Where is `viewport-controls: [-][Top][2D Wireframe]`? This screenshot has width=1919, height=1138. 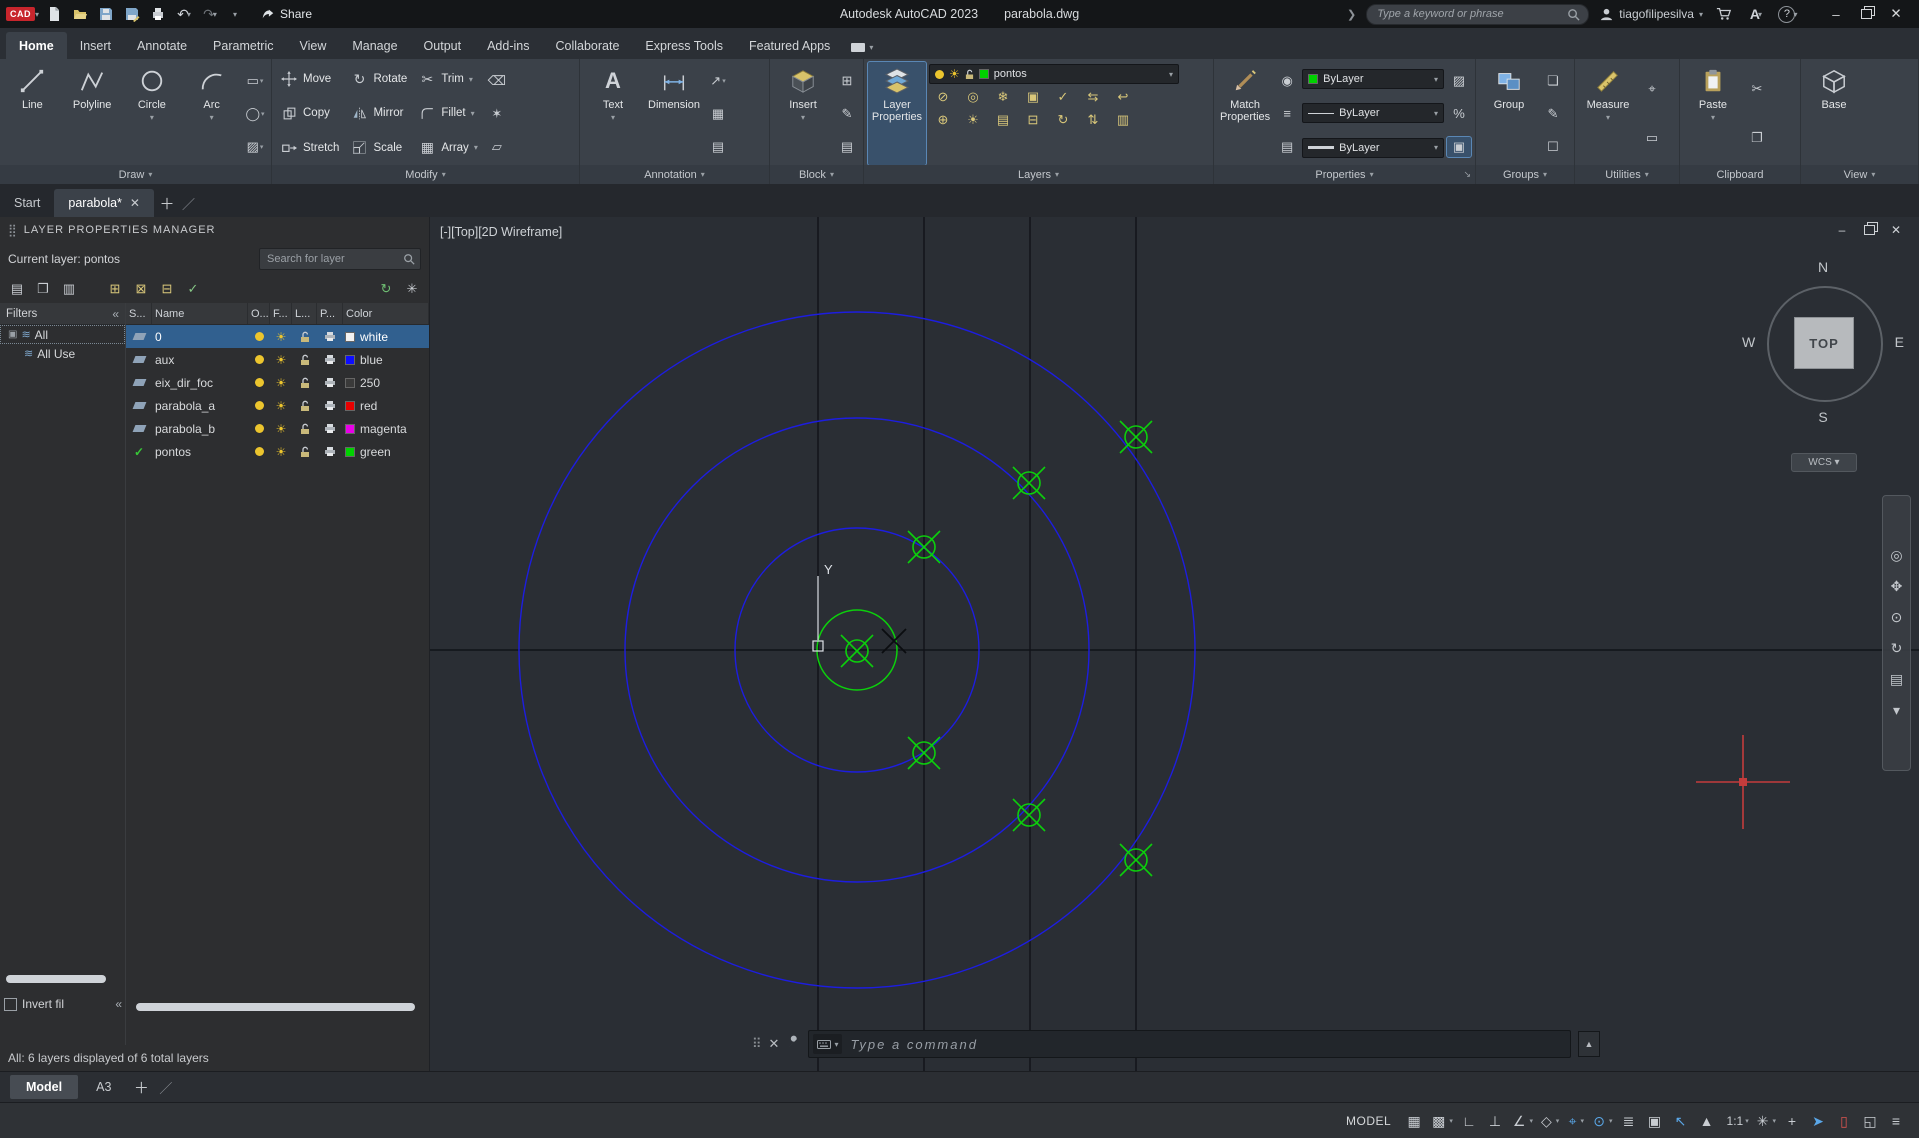
viewport-controls: [-][Top][2D Wireframe] is located at coordinates (501, 232).